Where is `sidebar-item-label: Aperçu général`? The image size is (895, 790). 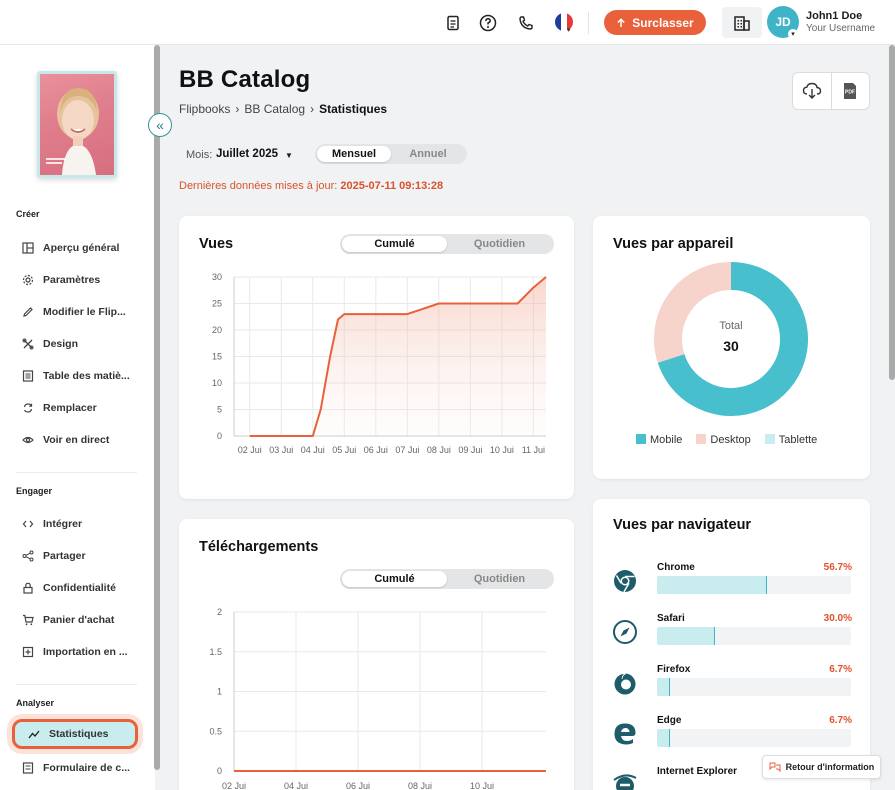
sidebar-item-label: Aperçu général is located at coordinates (81, 248).